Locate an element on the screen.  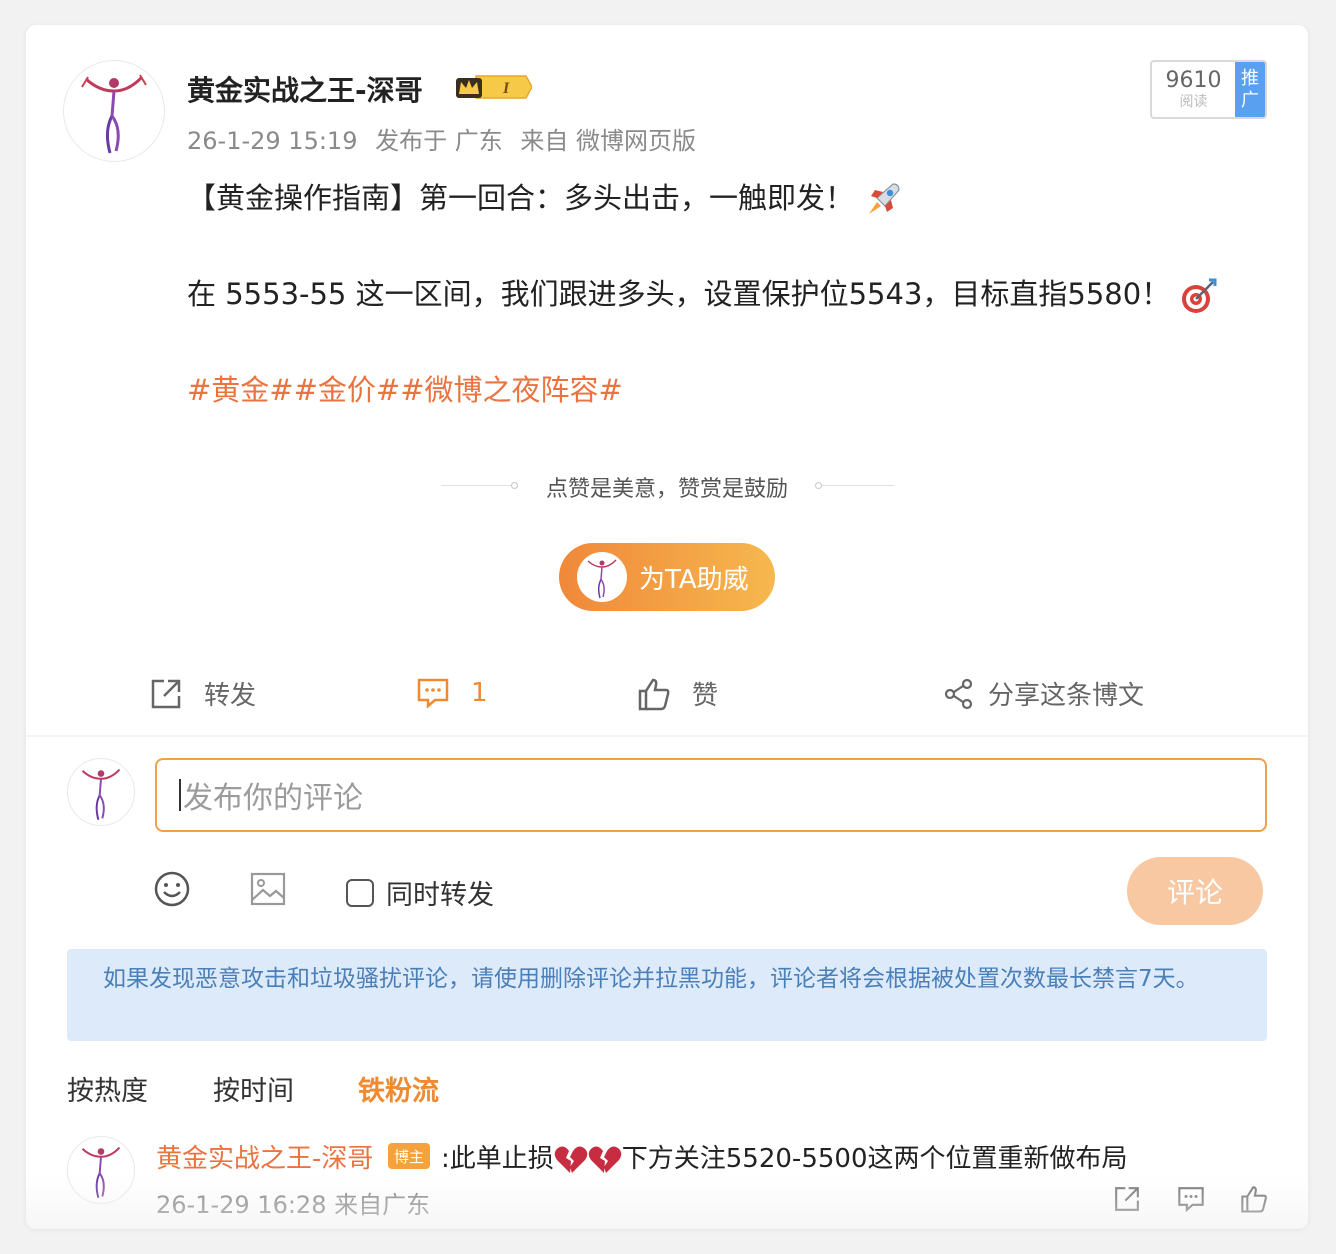
share-icon is located at coordinates (958, 693).